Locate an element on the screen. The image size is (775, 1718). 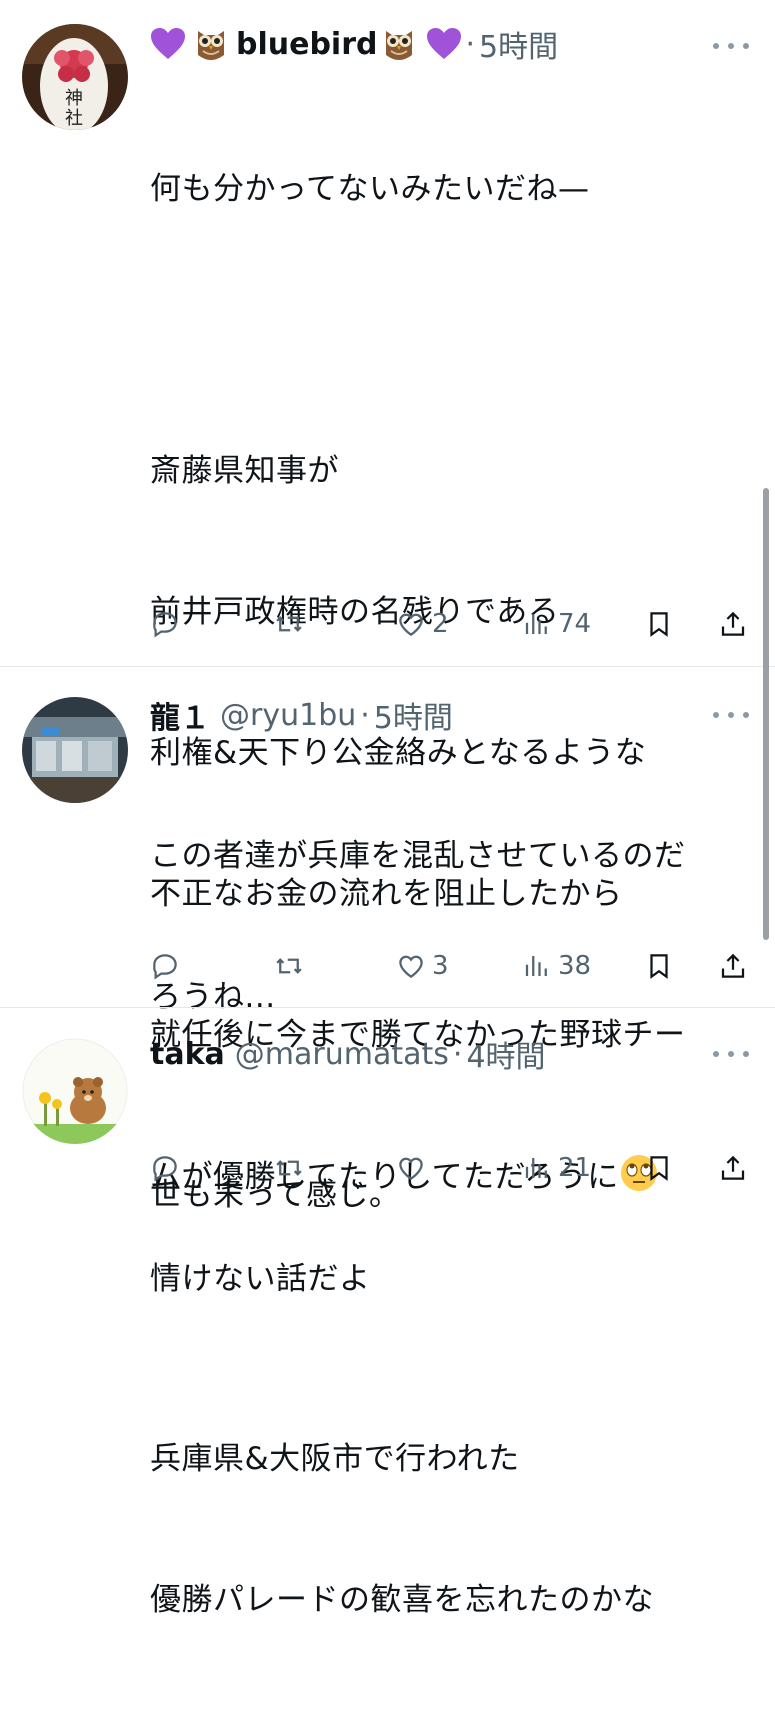
views-button: 21 is located at coordinates (556, 1168).